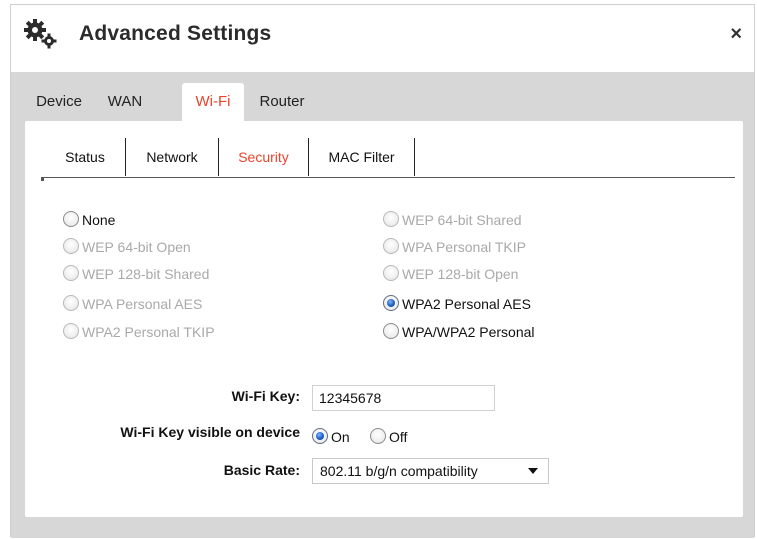 Image resolution: width=757 pixels, height=539 pixels. I want to click on security-option-none: None, so click(89, 220).